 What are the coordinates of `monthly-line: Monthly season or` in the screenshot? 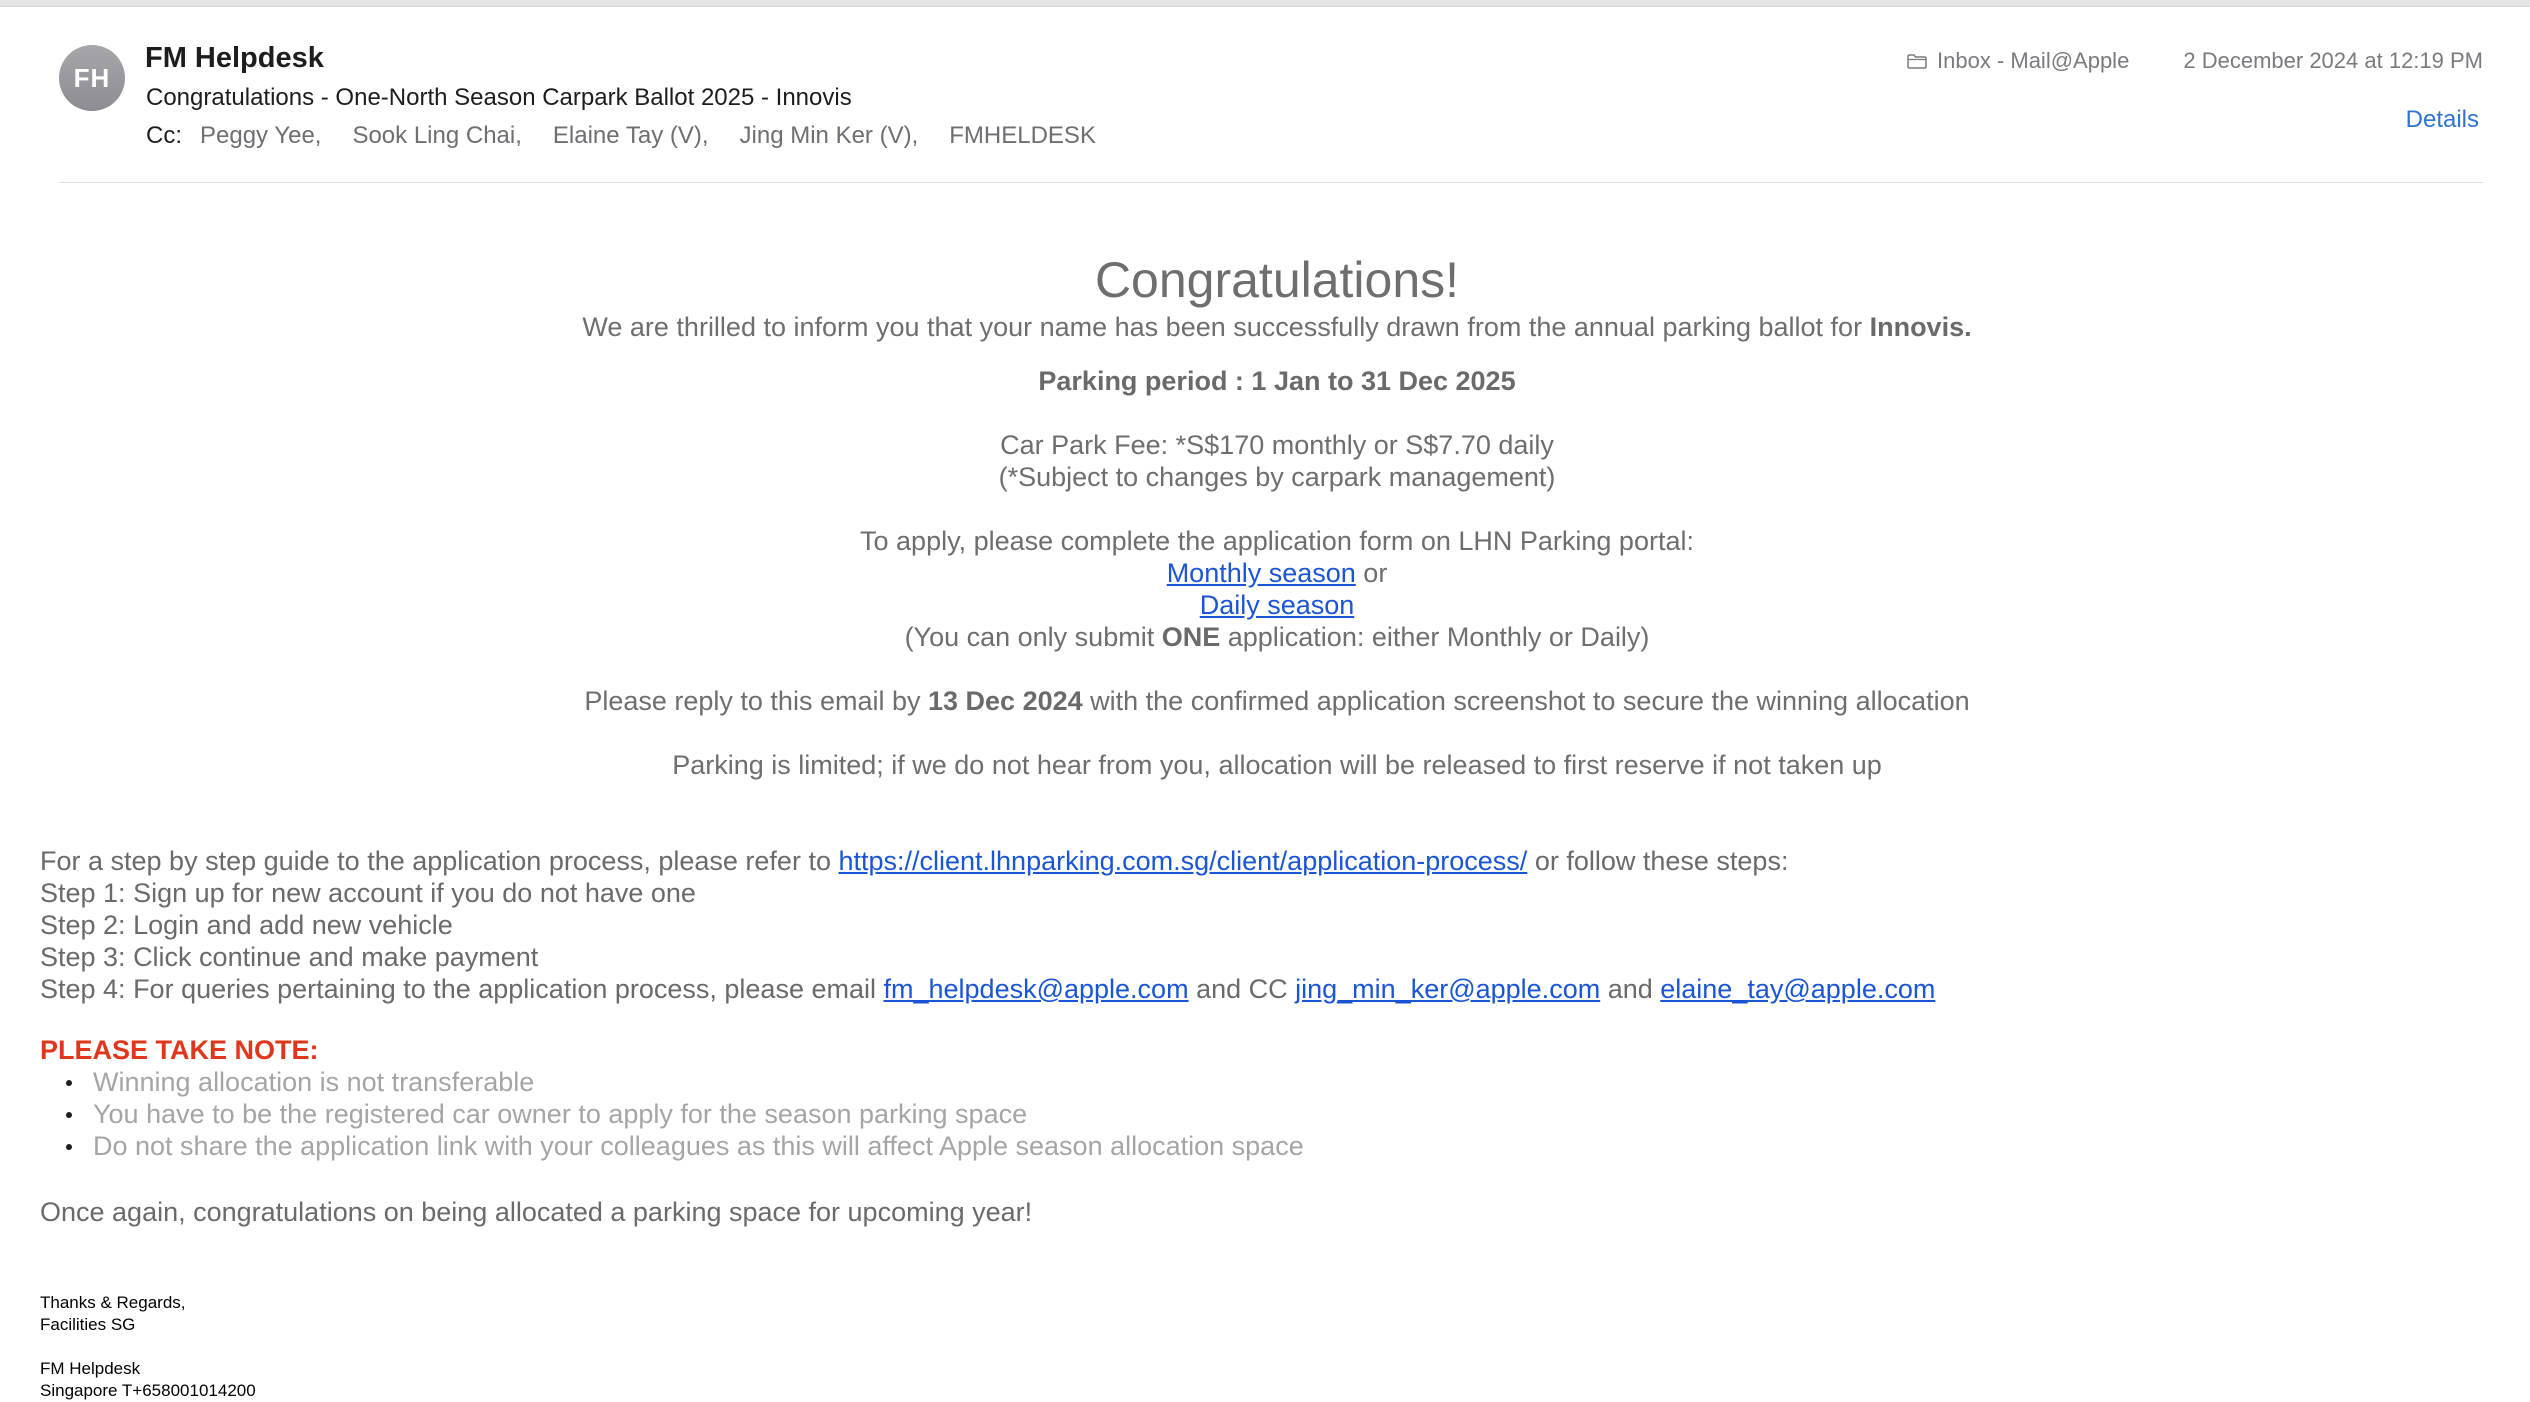 It's located at (1265, 573).